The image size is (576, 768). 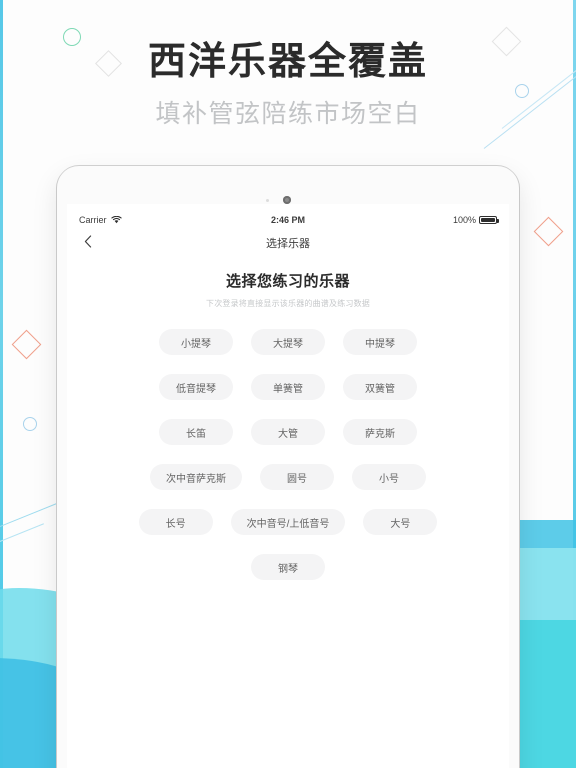 I want to click on instrument-chip-row: 长笛 大管 萨克斯, so click(x=288, y=432).